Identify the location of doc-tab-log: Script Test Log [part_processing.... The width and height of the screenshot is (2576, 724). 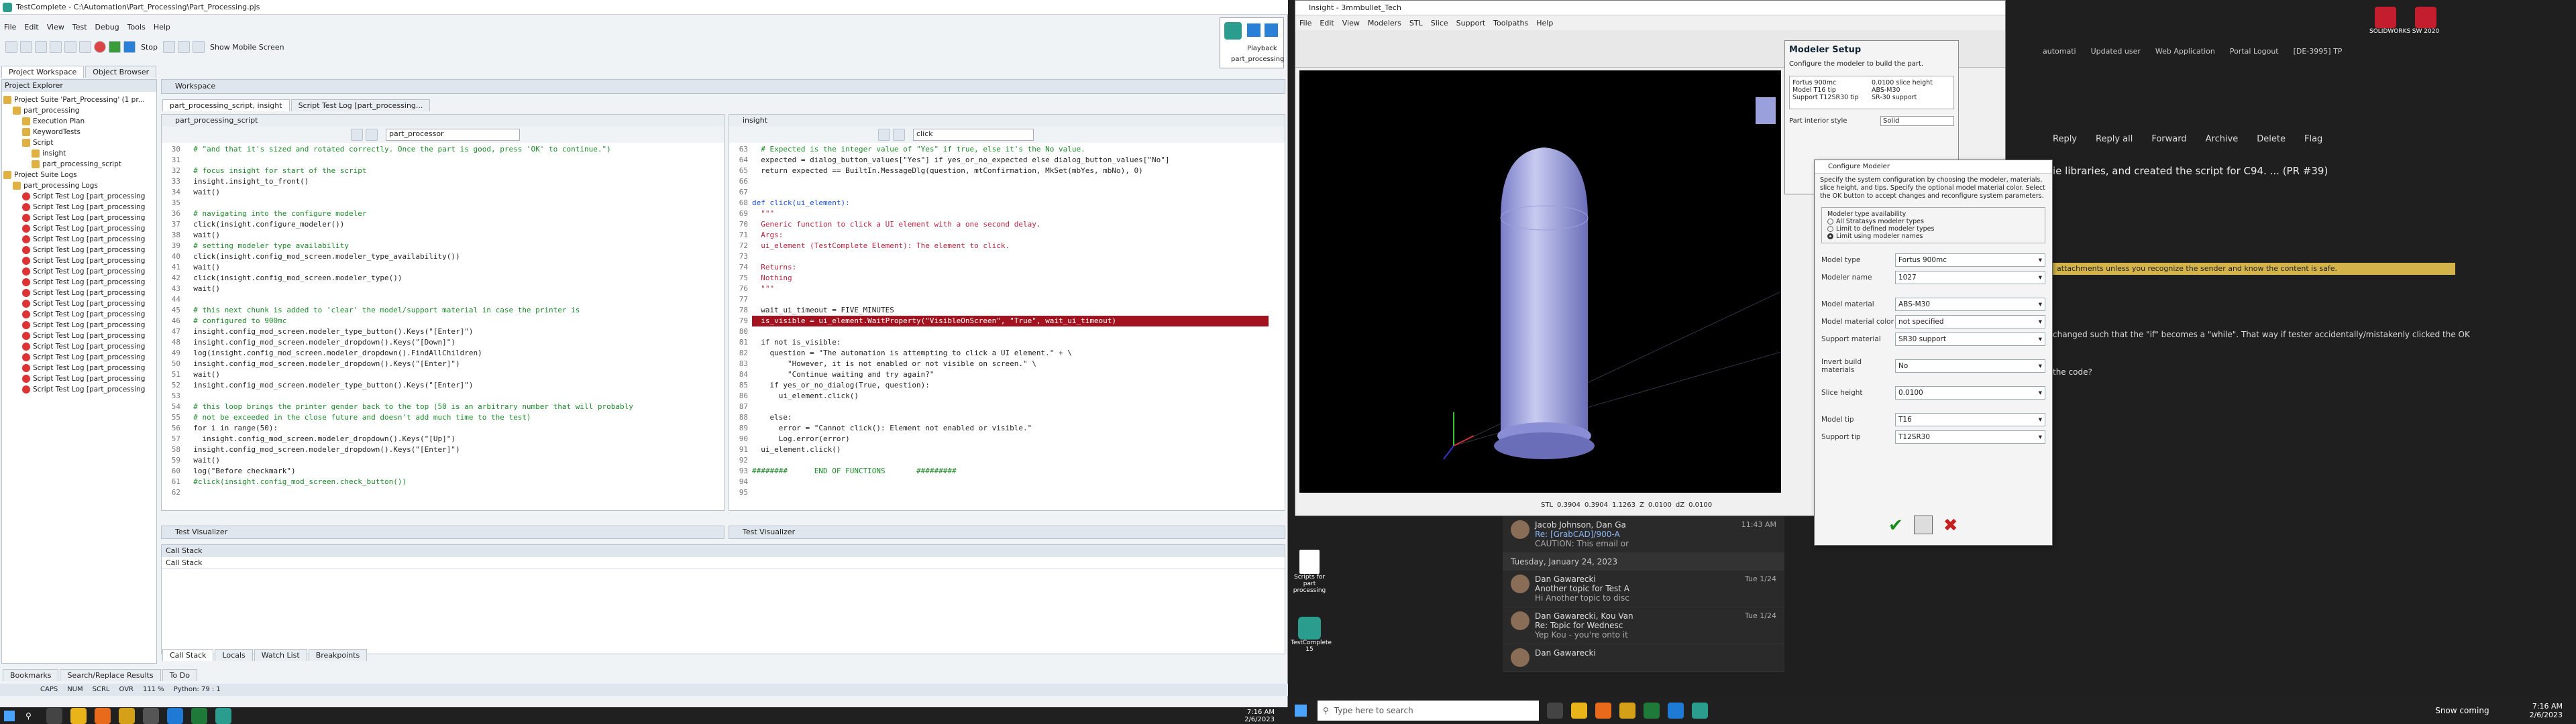
(360, 105).